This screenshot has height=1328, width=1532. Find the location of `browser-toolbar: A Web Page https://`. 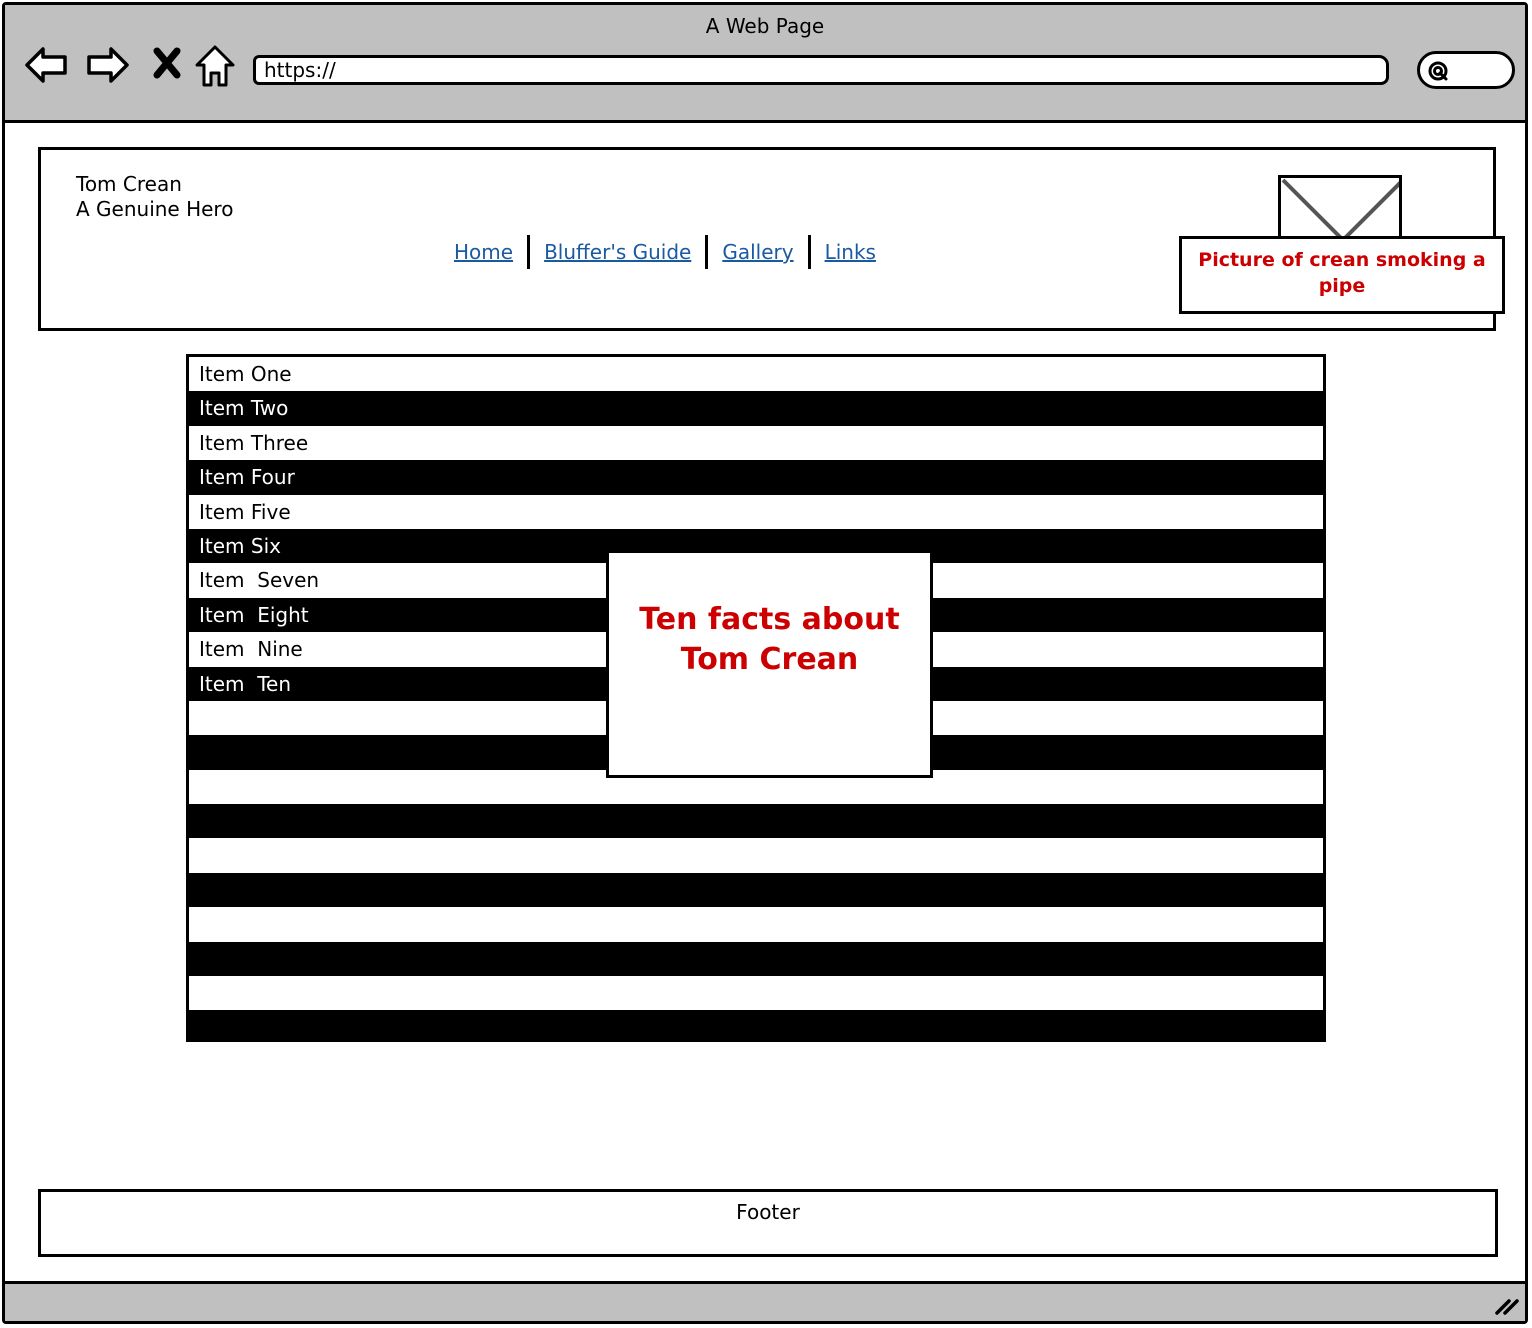

browser-toolbar: A Web Page https:// is located at coordinates (765, 64).